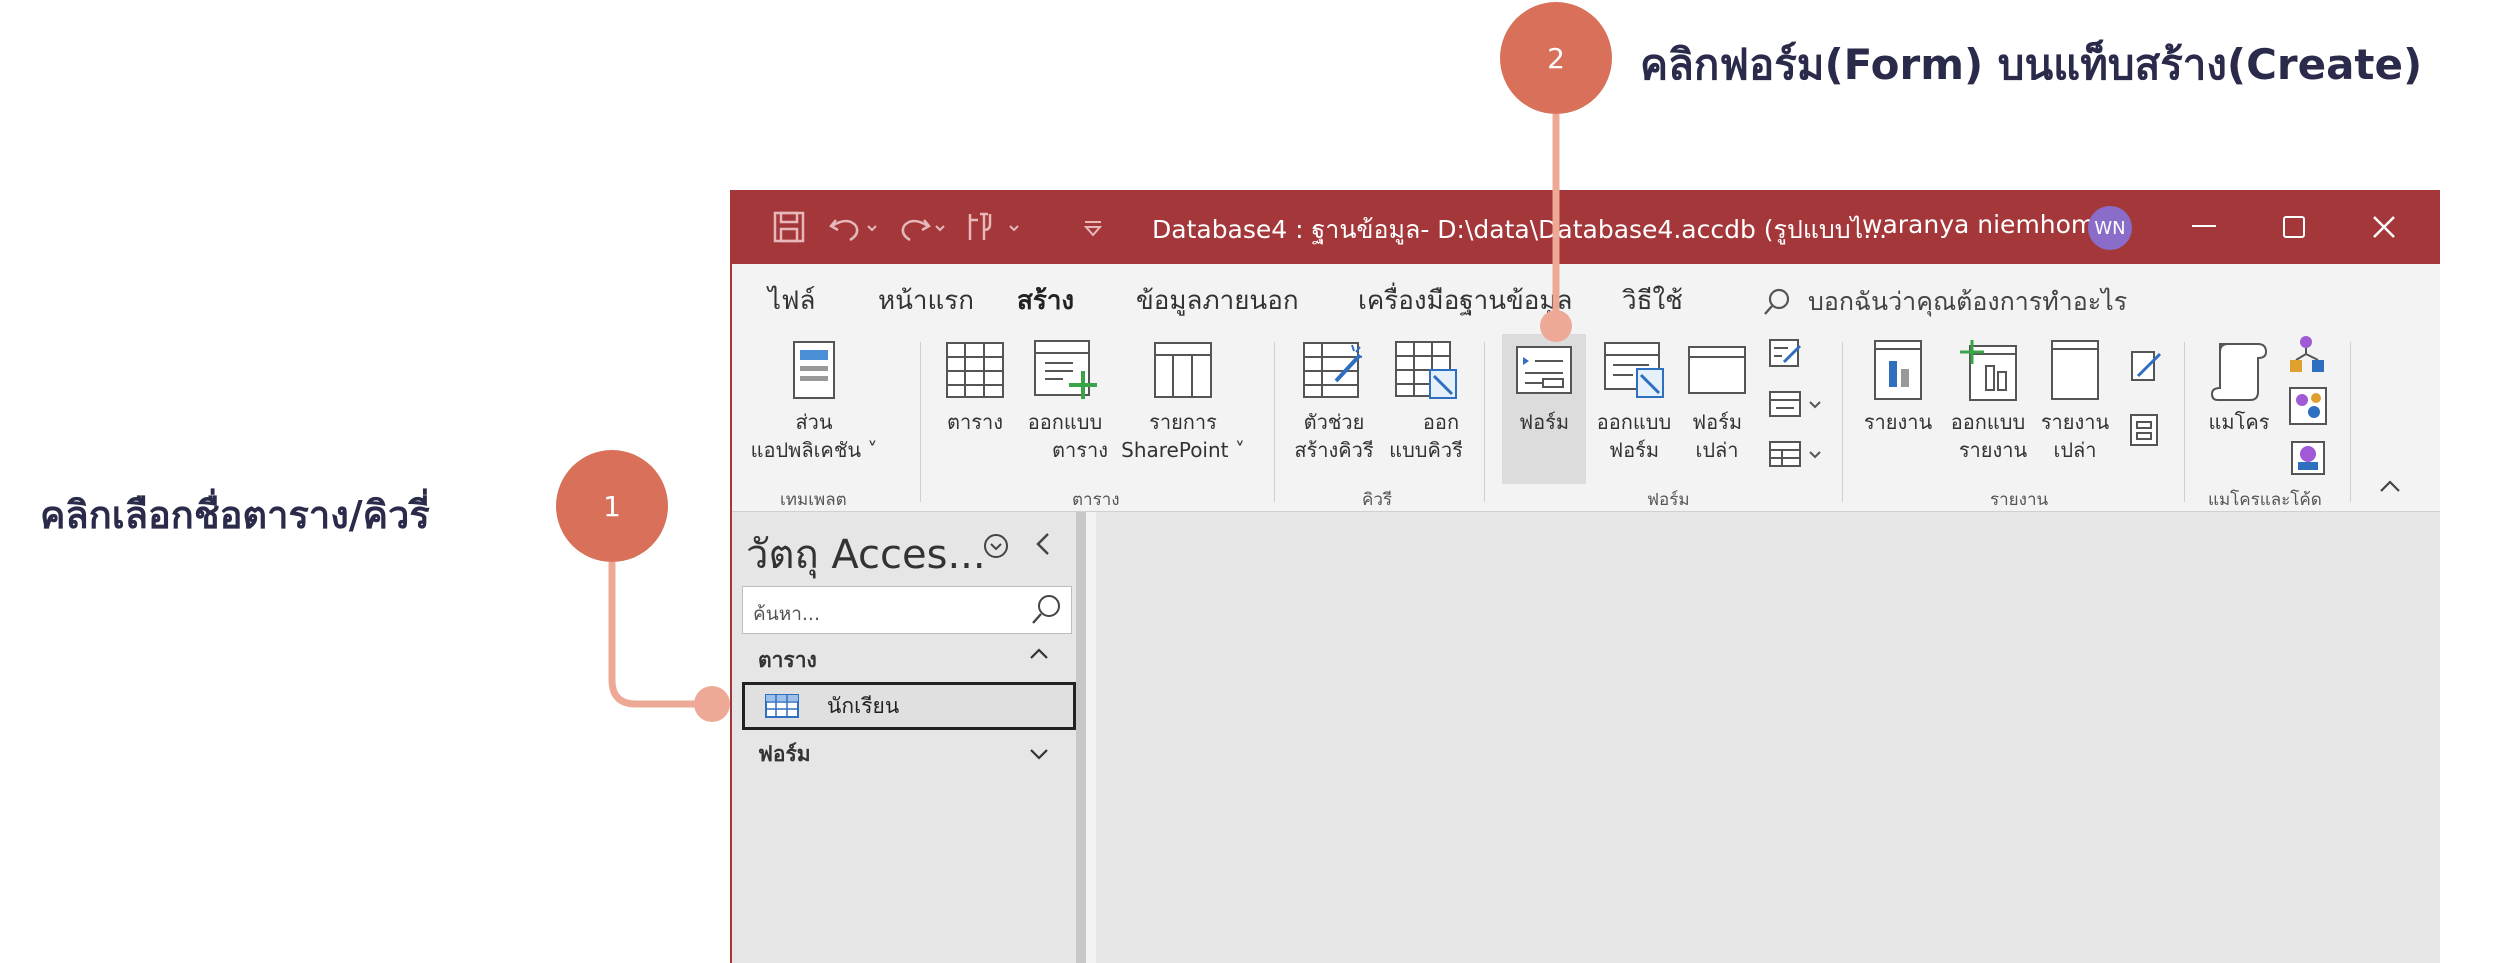  I want to click on navigation-icon, so click(1796, 404).